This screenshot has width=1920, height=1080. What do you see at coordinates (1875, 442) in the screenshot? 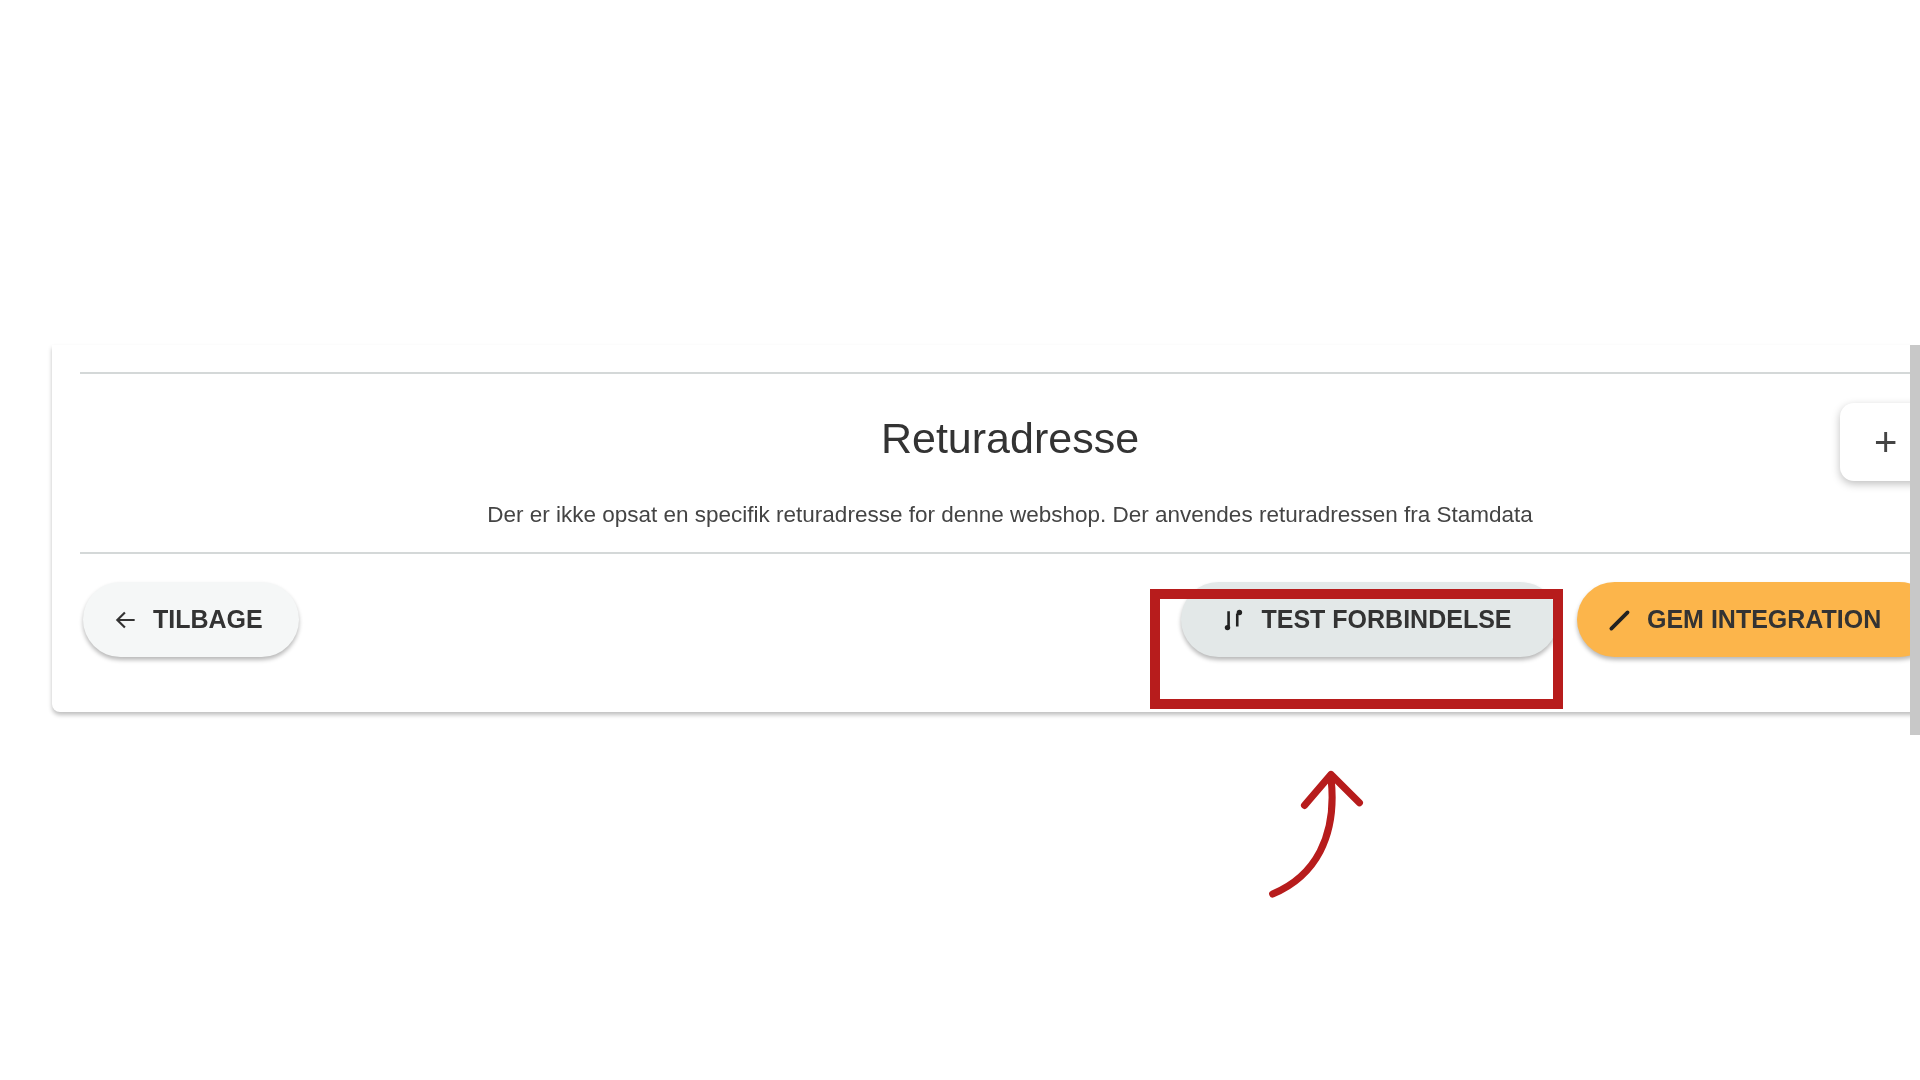
I see `add-button: +` at bounding box center [1875, 442].